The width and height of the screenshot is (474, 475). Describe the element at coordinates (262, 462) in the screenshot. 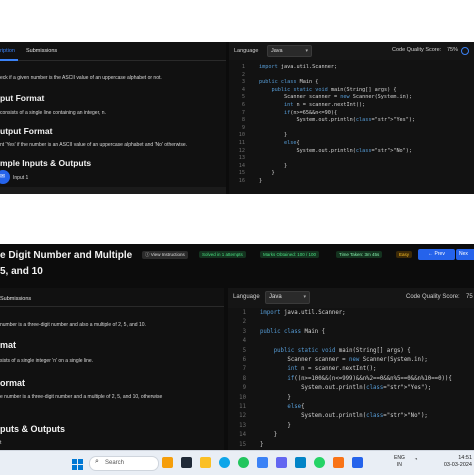

I see `store-icon` at that location.